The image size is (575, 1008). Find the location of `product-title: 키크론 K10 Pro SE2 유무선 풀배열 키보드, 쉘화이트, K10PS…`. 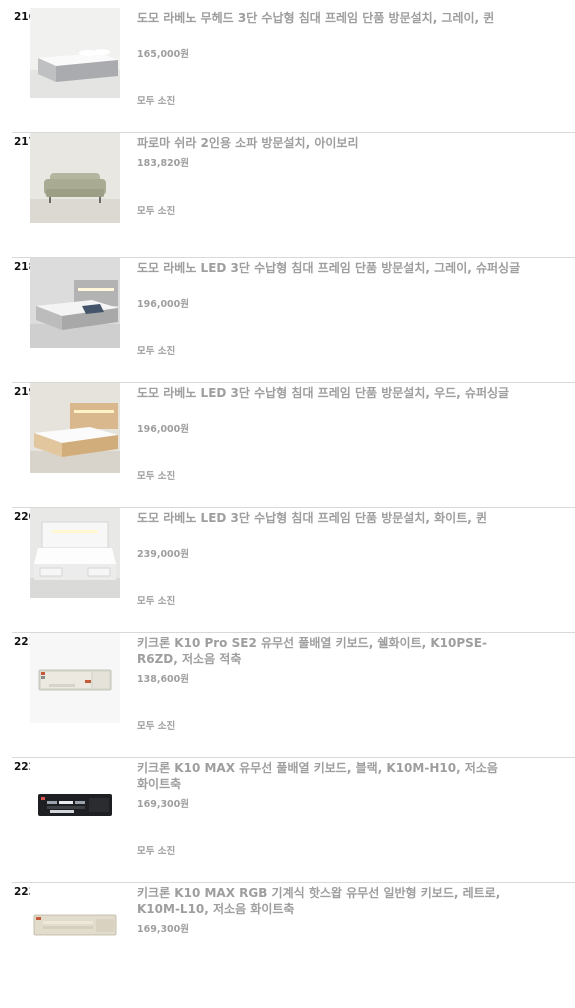

product-title: 키크론 K10 Pro SE2 유무선 풀배열 키보드, 쉘화이트, K10PS… is located at coordinates (329, 651).